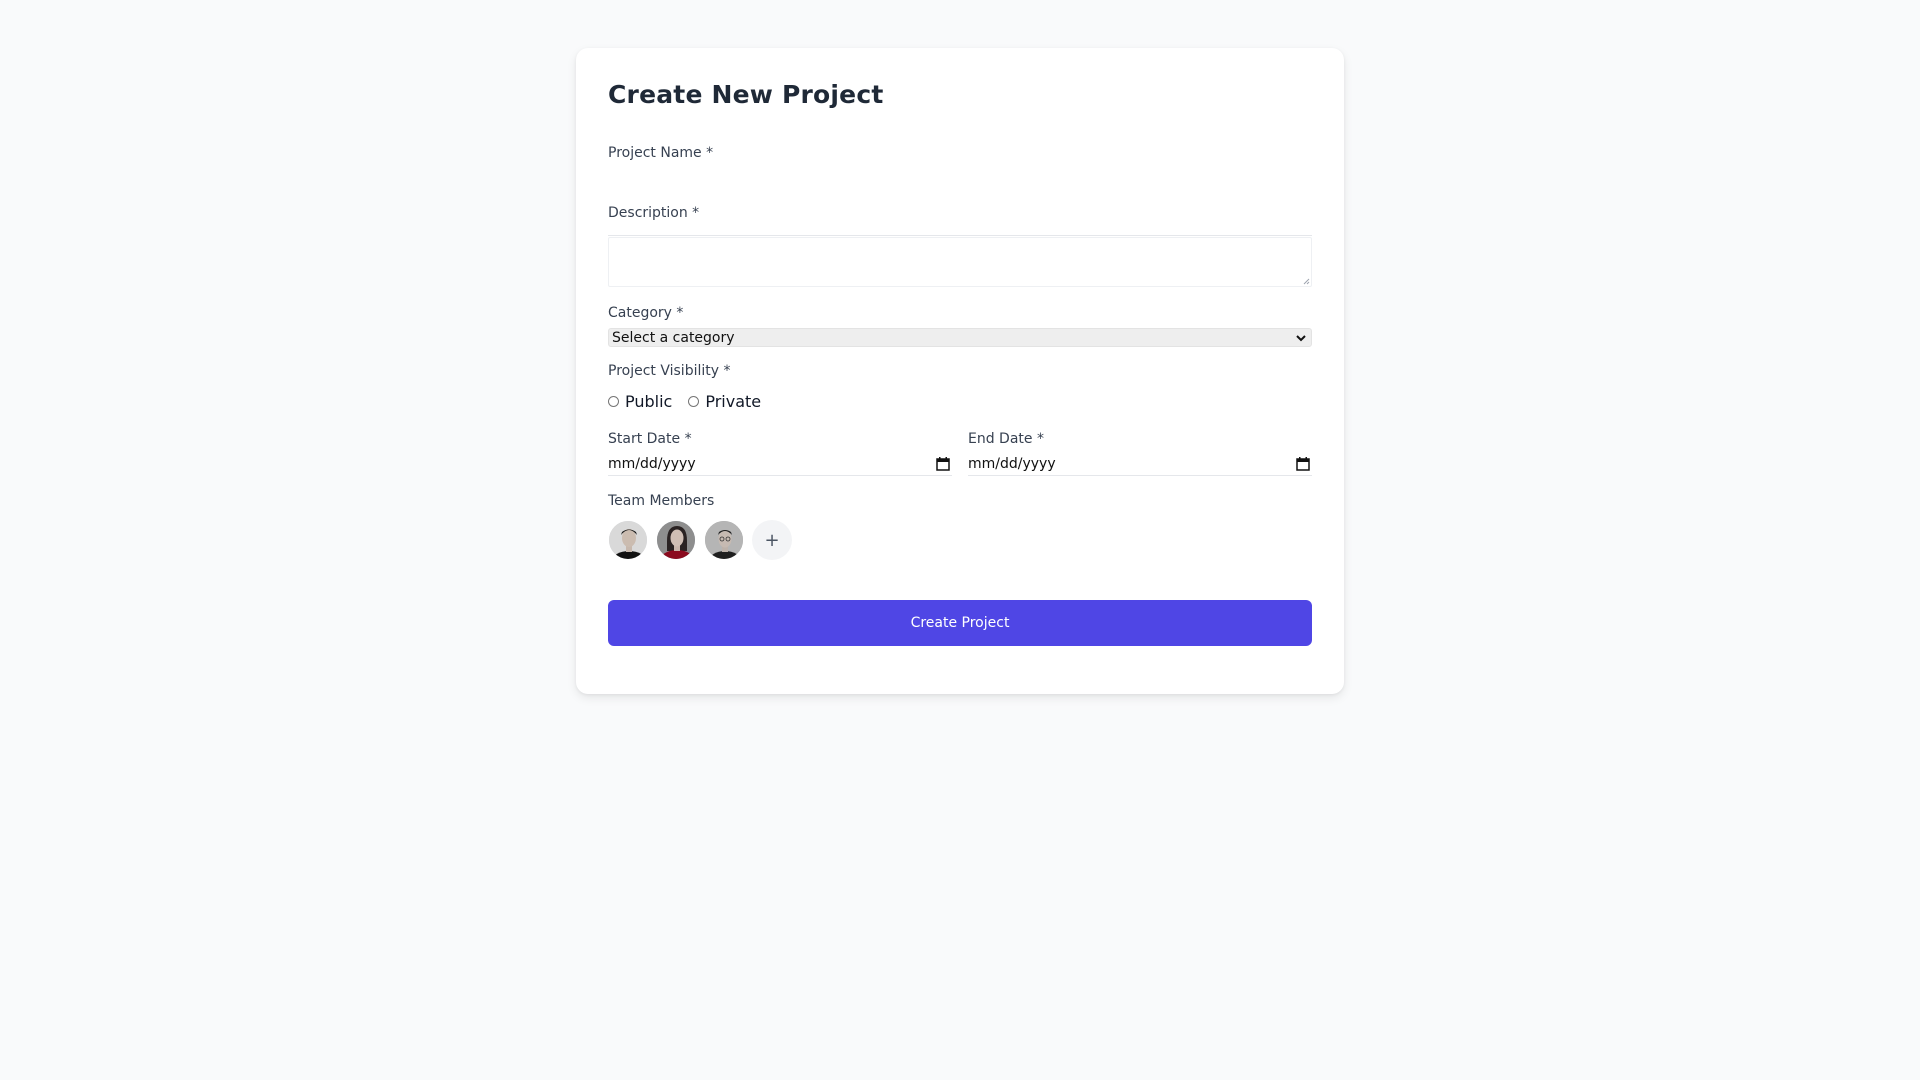 Image resolution: width=1920 pixels, height=1080 pixels. I want to click on resize-handle-icon, so click(1306, 281).